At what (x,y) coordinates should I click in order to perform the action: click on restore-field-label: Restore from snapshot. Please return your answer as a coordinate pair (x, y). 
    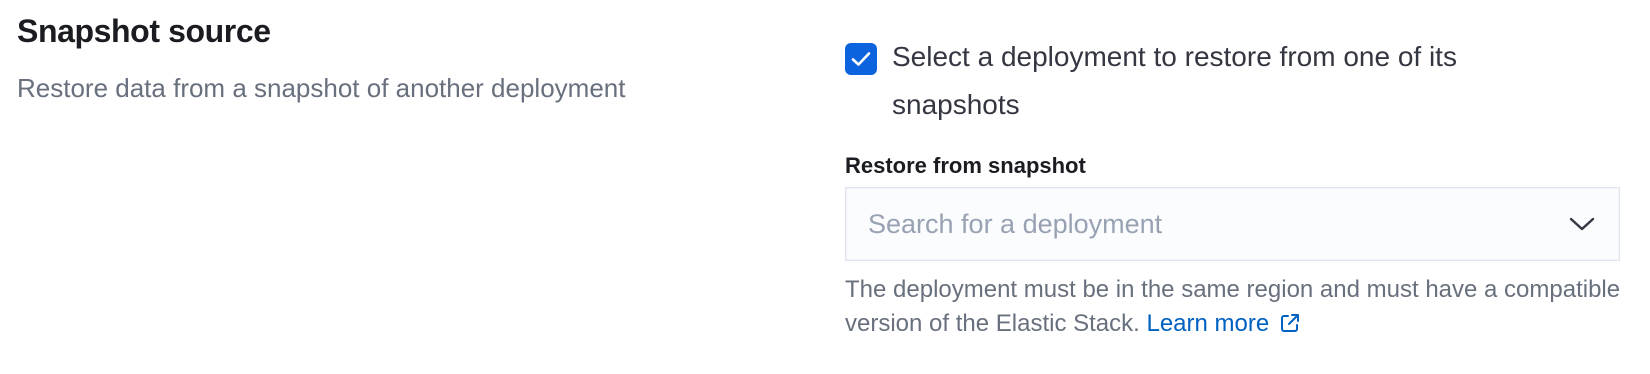
    Looking at the image, I should click on (965, 165).